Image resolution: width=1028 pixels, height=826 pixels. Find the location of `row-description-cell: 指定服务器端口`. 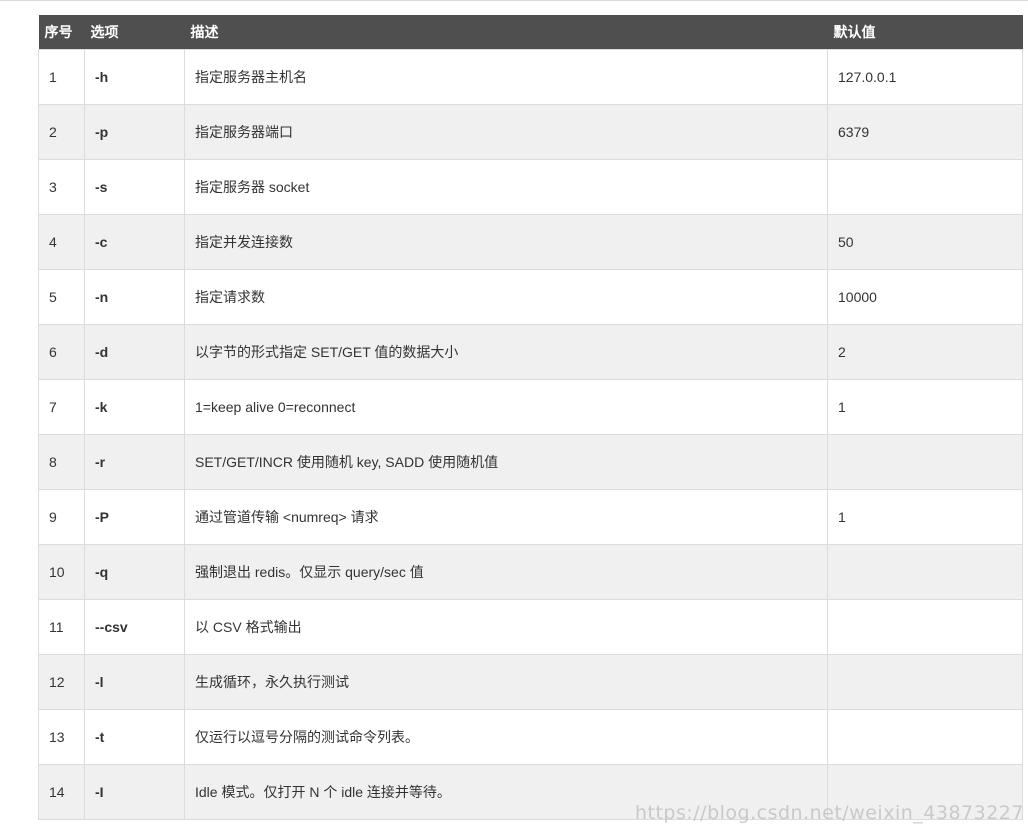

row-description-cell: 指定服务器端口 is located at coordinates (506, 132).